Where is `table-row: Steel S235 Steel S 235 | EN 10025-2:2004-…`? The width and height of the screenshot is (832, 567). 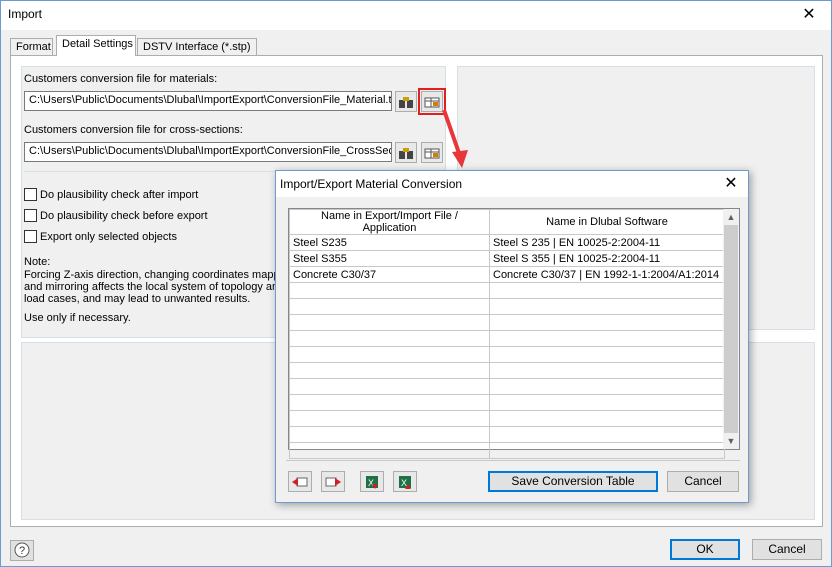
table-row: Steel S235 Steel S 235 | EN 10025-2:2004-… is located at coordinates (507, 242).